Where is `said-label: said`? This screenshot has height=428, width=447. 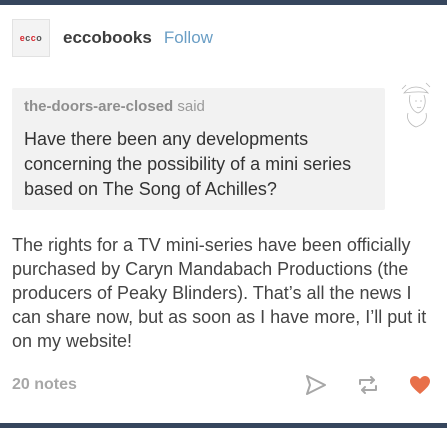 said-label: said is located at coordinates (191, 106).